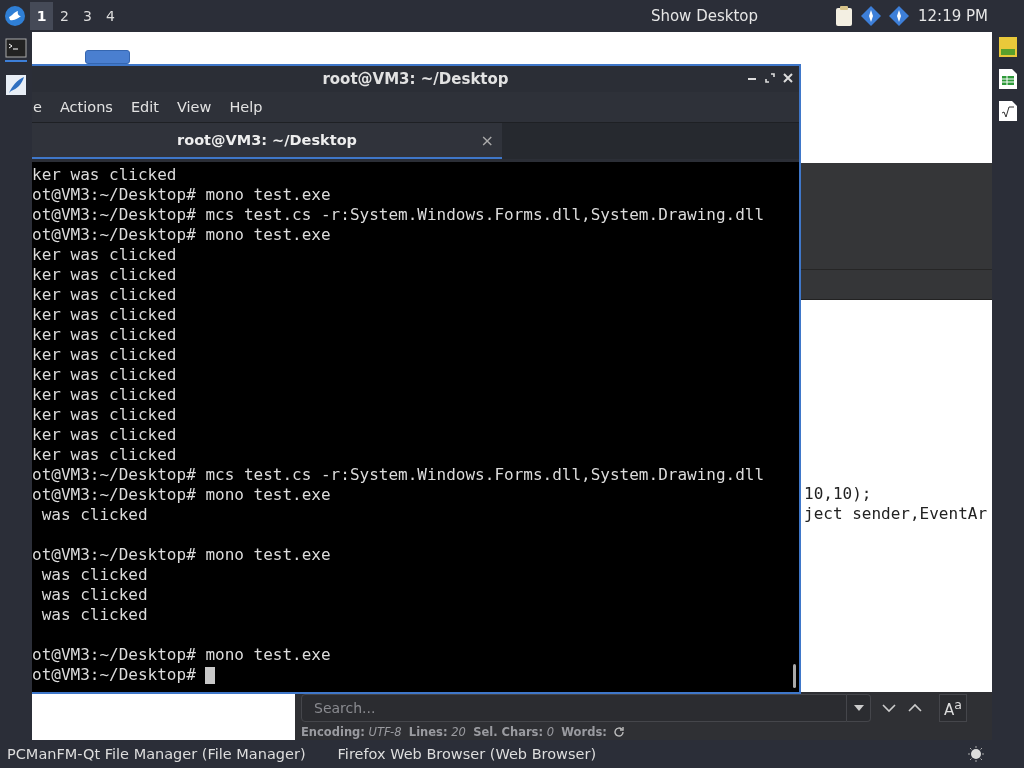 Image resolution: width=1024 pixels, height=768 pixels. Describe the element at coordinates (838, 494) in the screenshot. I see `code-line: 10,10);` at that location.